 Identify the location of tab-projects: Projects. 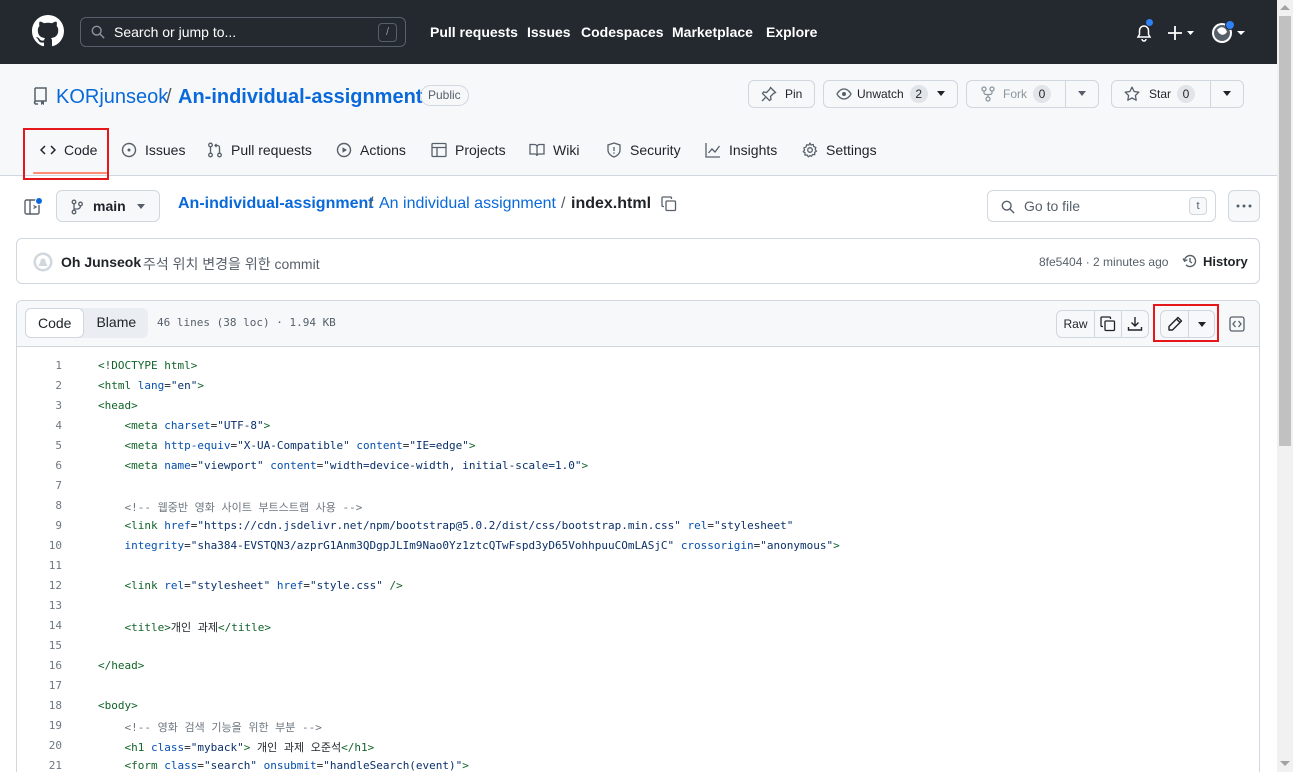
(468, 150).